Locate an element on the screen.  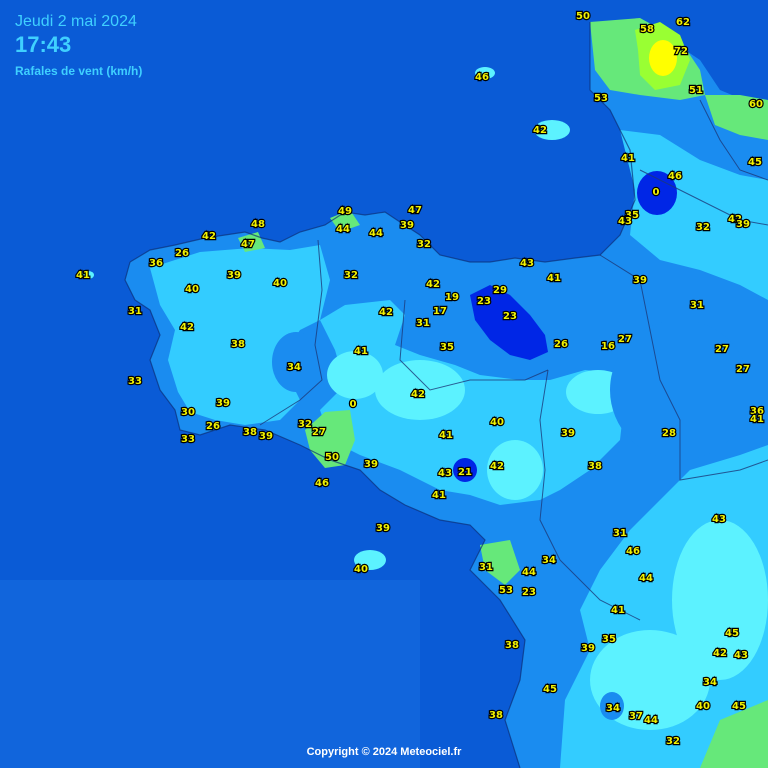
station-gust-label: 58 is located at coordinates (647, 29).